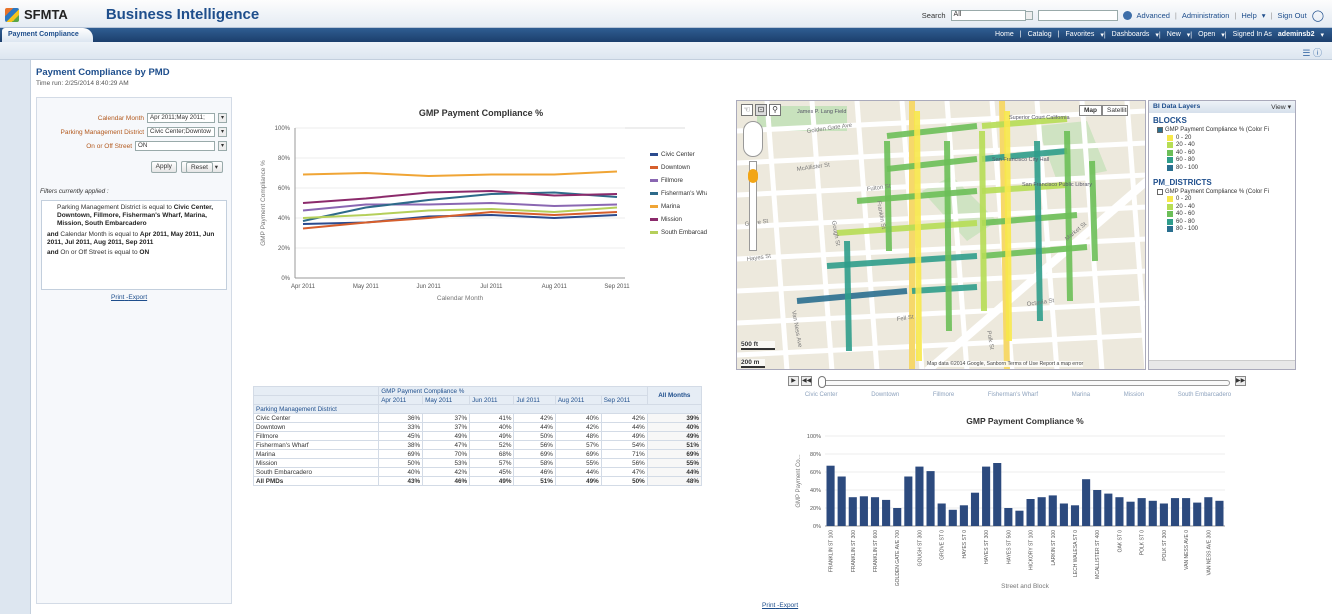  I want to click on zoom-box-icon: ⊡, so click(761, 110).